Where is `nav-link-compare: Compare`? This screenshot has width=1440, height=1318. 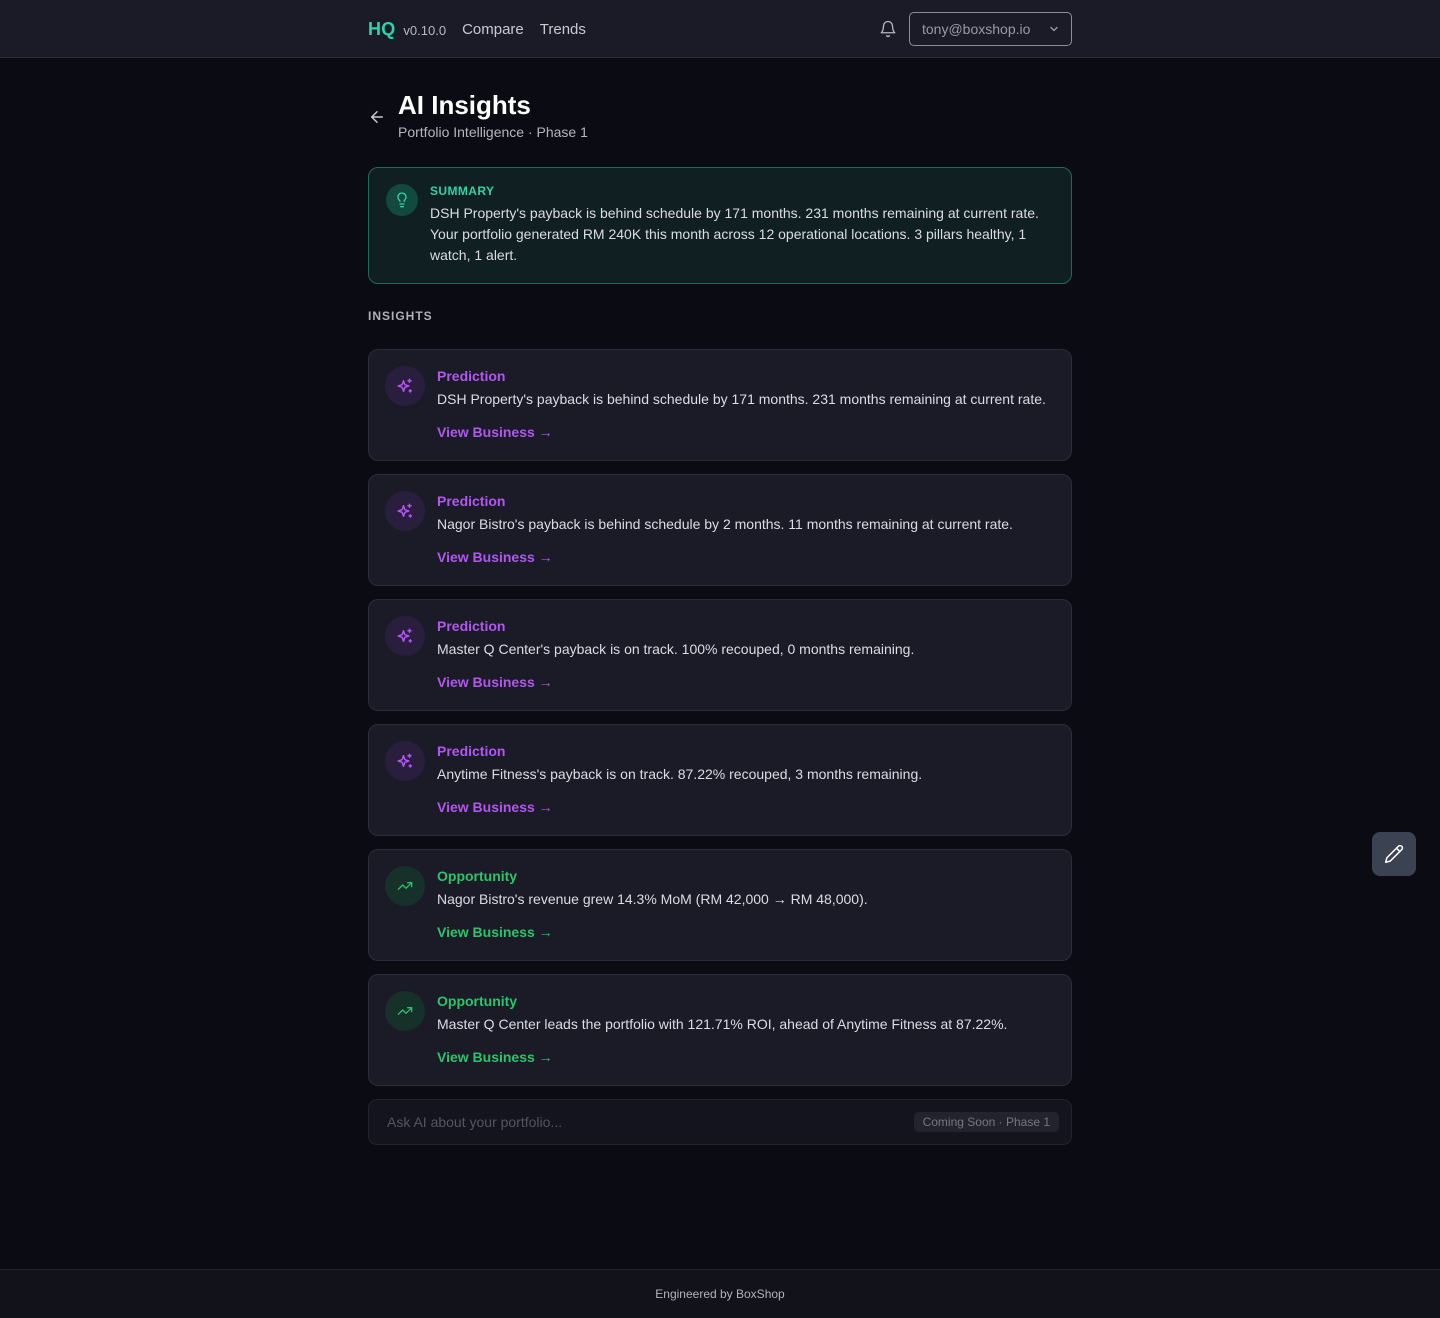
nav-link-compare: Compare is located at coordinates (493, 29).